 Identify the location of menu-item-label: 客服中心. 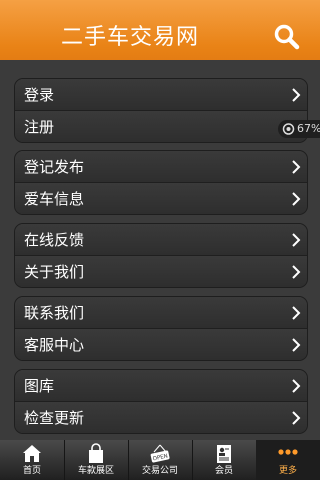
(54, 345).